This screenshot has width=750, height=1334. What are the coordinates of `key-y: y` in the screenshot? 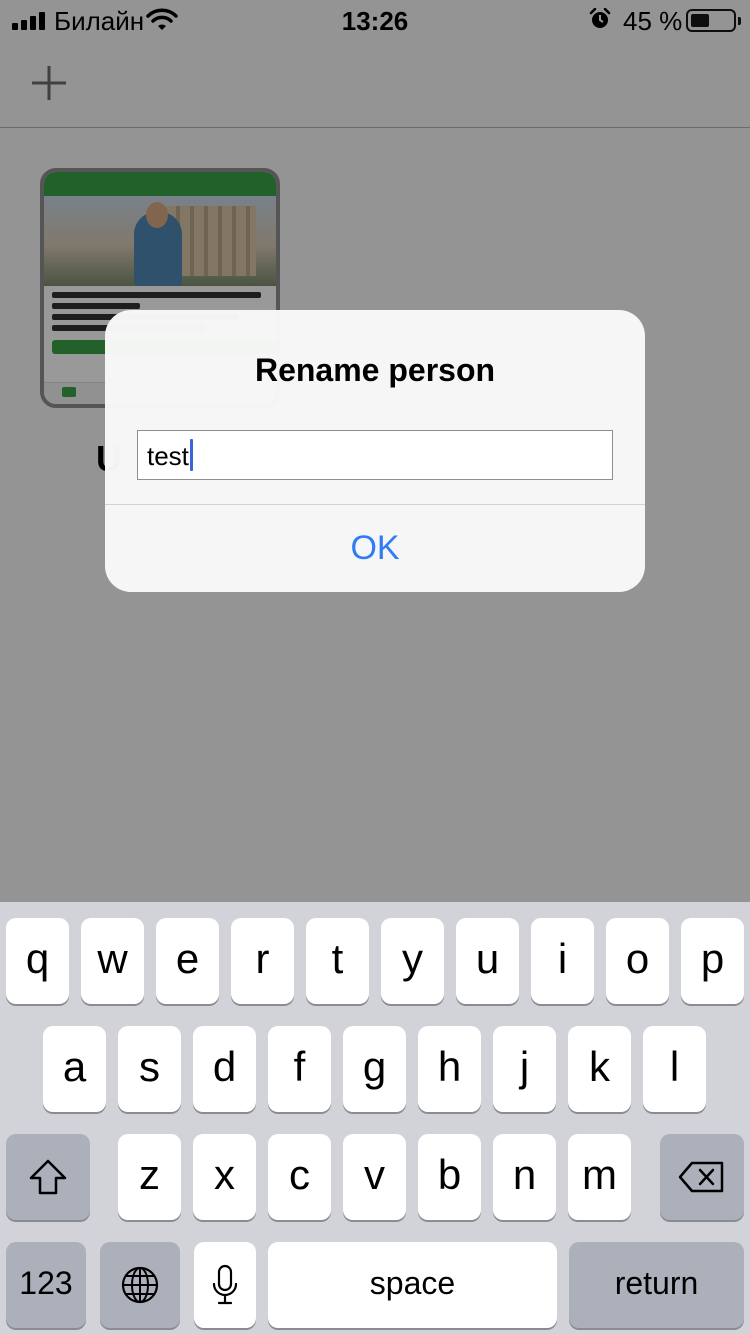 It's located at (412, 961).